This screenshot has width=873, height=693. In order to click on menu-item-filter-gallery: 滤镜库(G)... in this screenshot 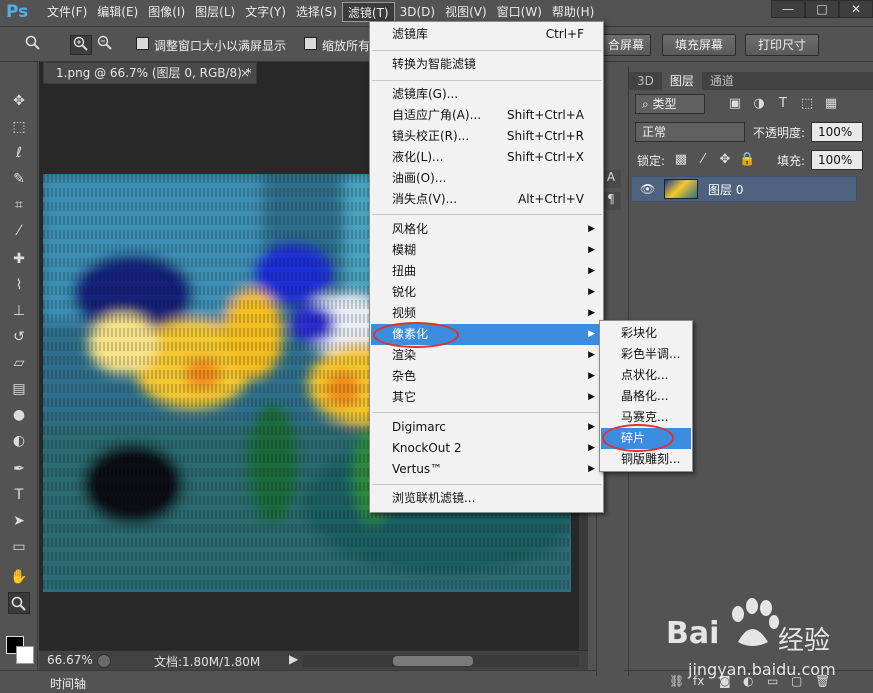, I will do `click(486, 94)`.